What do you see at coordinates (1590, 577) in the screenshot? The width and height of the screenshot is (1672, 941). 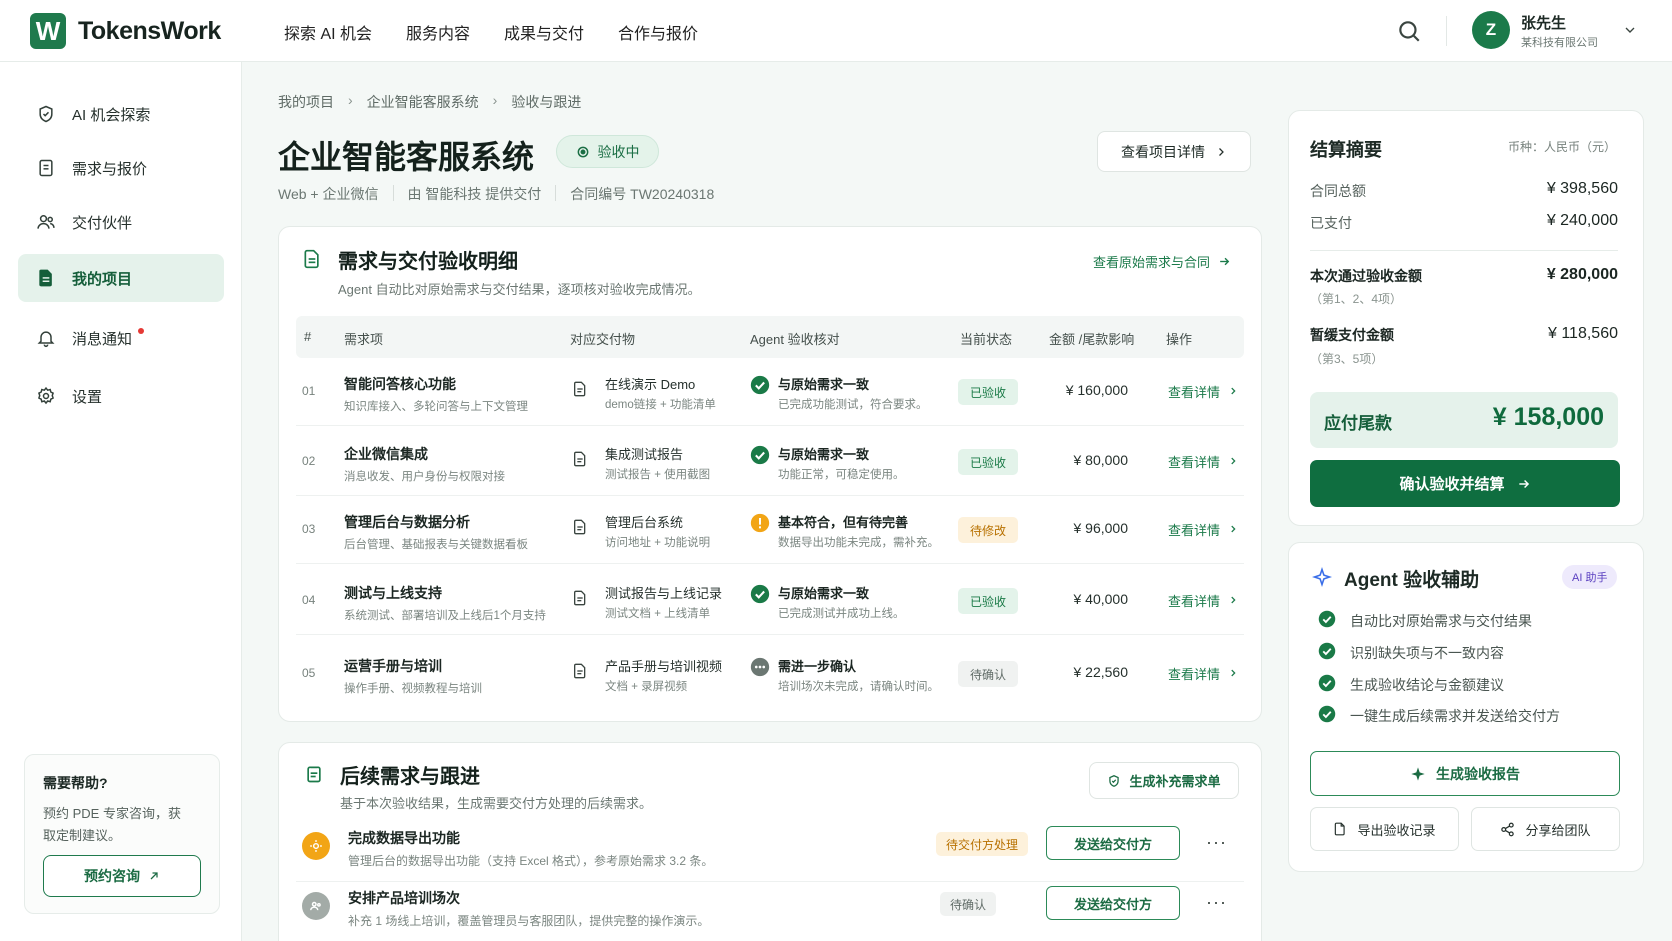 I see `ai-assistant-badge: AI 助手` at bounding box center [1590, 577].